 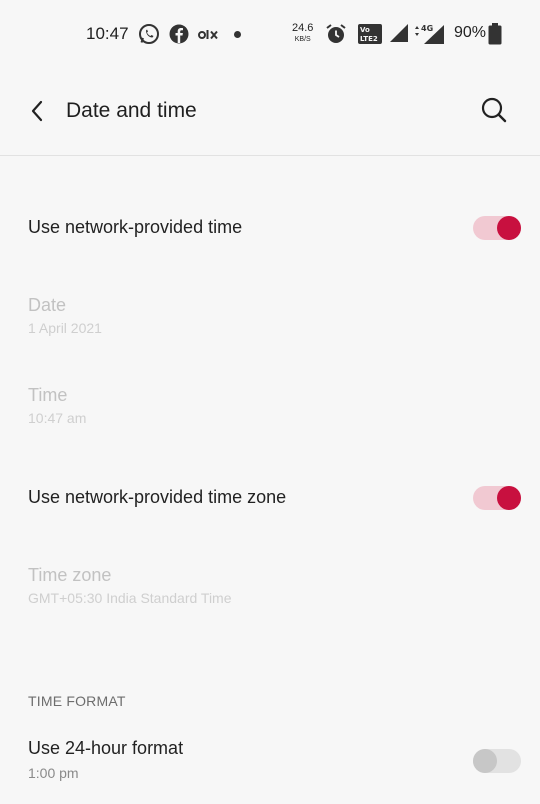 I want to click on time-label: Time, so click(x=48, y=395).